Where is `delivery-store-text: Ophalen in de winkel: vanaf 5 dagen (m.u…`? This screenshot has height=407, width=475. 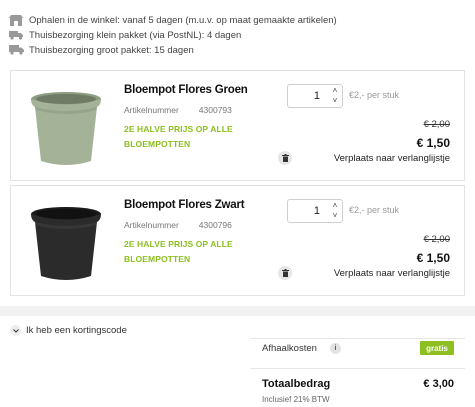 delivery-store-text: Ophalen in de winkel: vanaf 5 dagen (m.u… is located at coordinates (183, 20).